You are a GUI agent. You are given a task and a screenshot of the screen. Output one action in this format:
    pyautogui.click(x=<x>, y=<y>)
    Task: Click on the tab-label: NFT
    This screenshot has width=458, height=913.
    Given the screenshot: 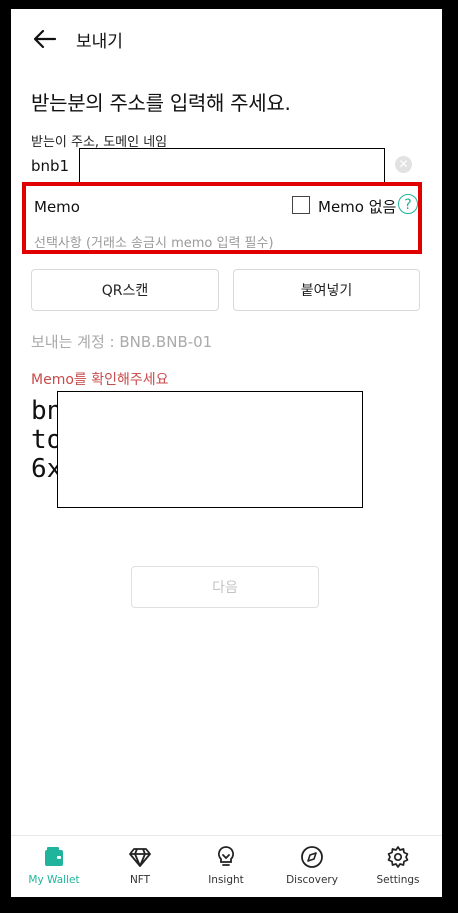 What is the action you would take?
    pyautogui.click(x=140, y=880)
    